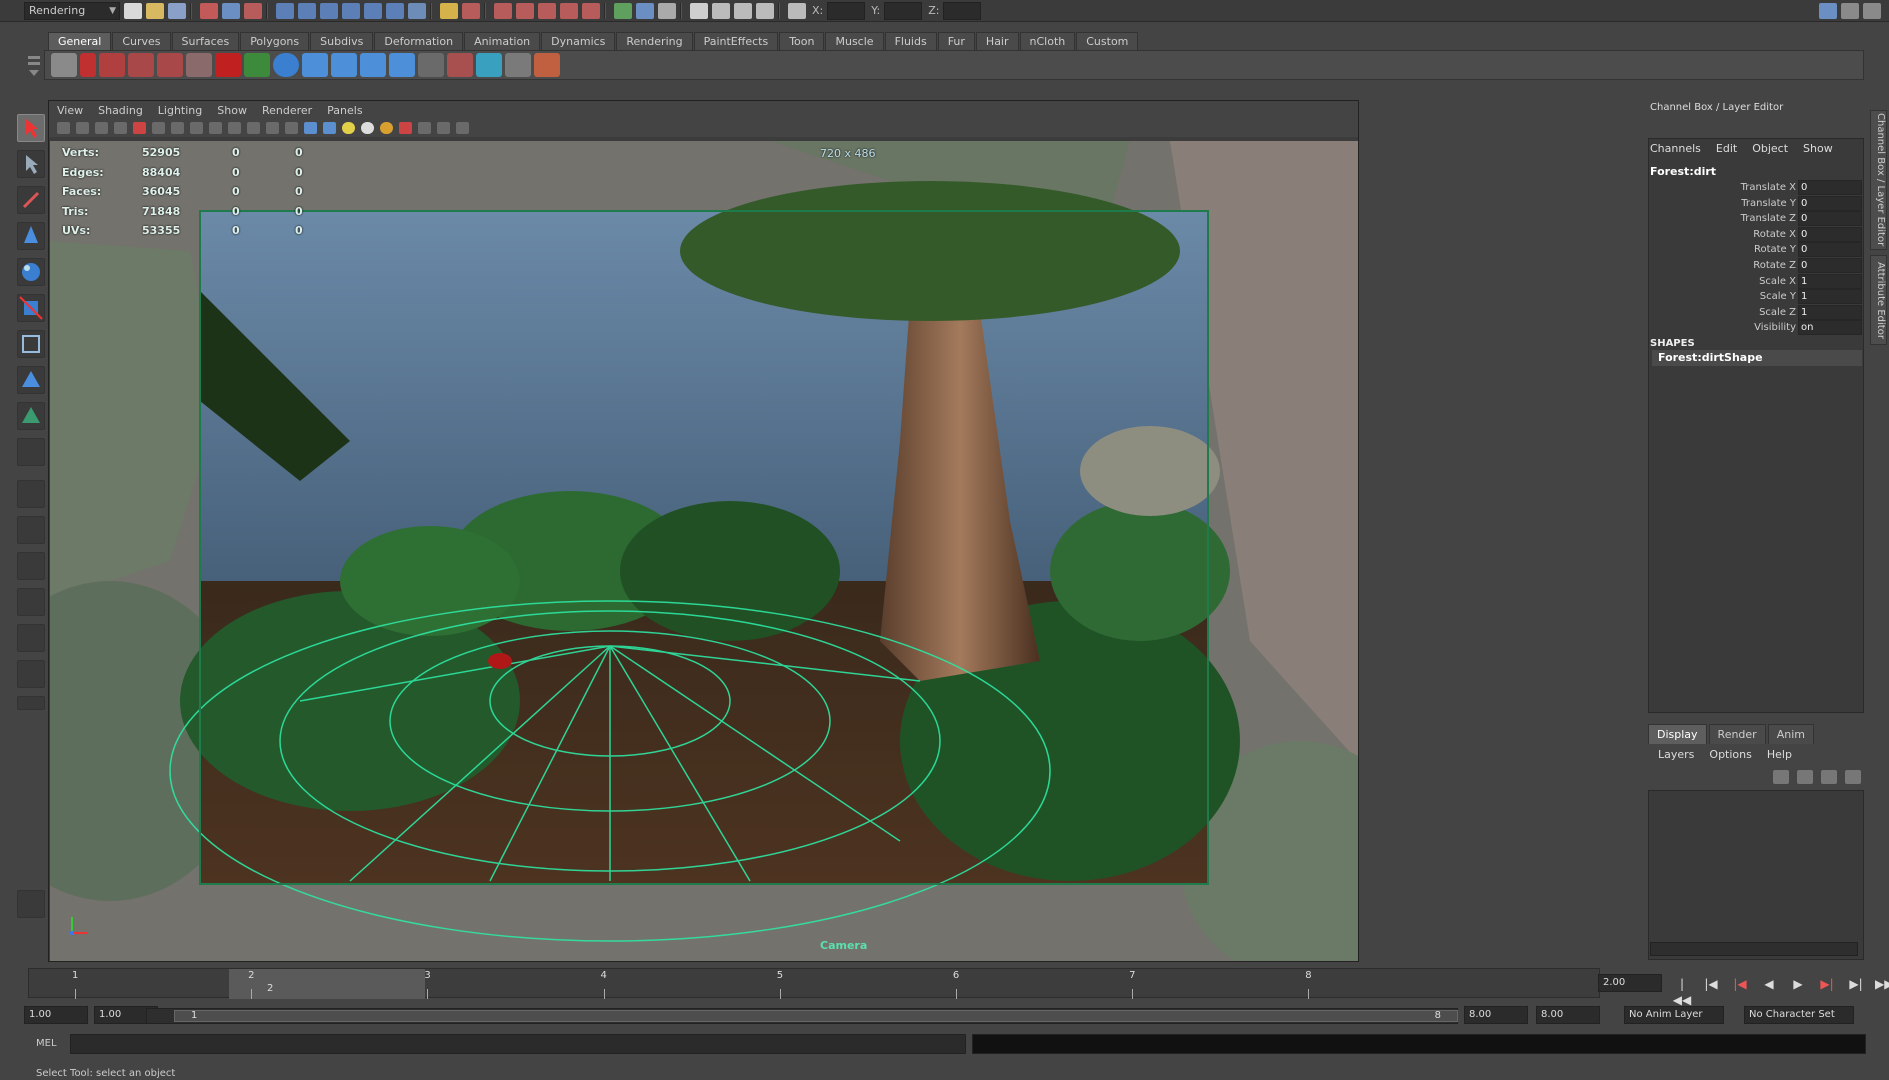 The height and width of the screenshot is (1080, 1889). Describe the element at coordinates (139, 128) in the screenshot. I see `two-d-pan-icon` at that location.